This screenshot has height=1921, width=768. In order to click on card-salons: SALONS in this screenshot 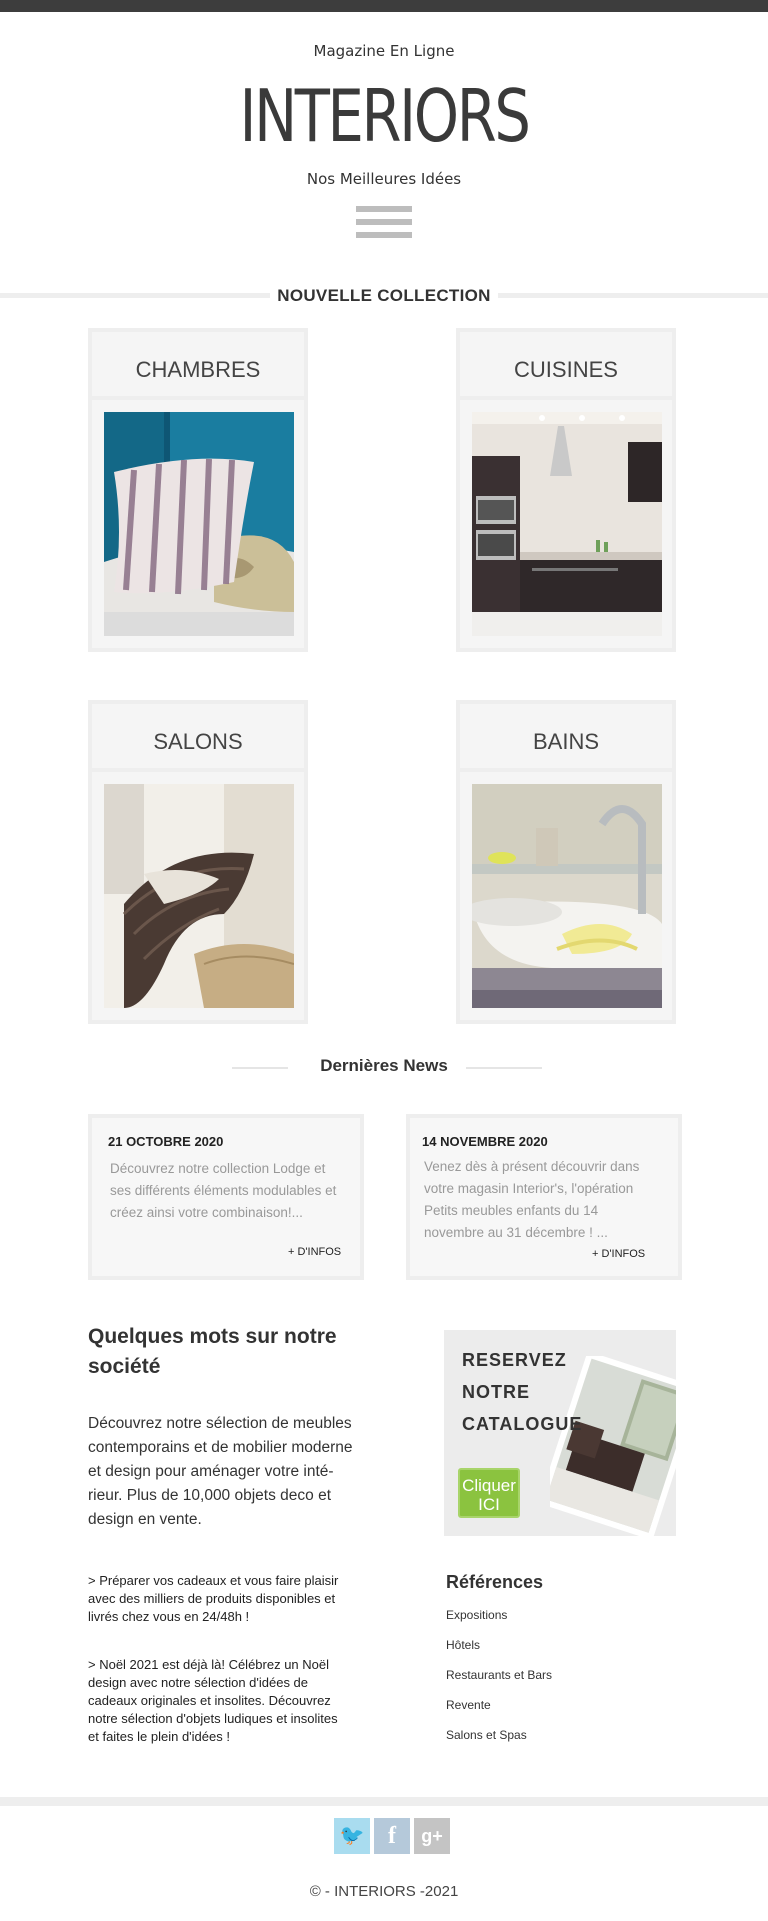, I will do `click(198, 862)`.